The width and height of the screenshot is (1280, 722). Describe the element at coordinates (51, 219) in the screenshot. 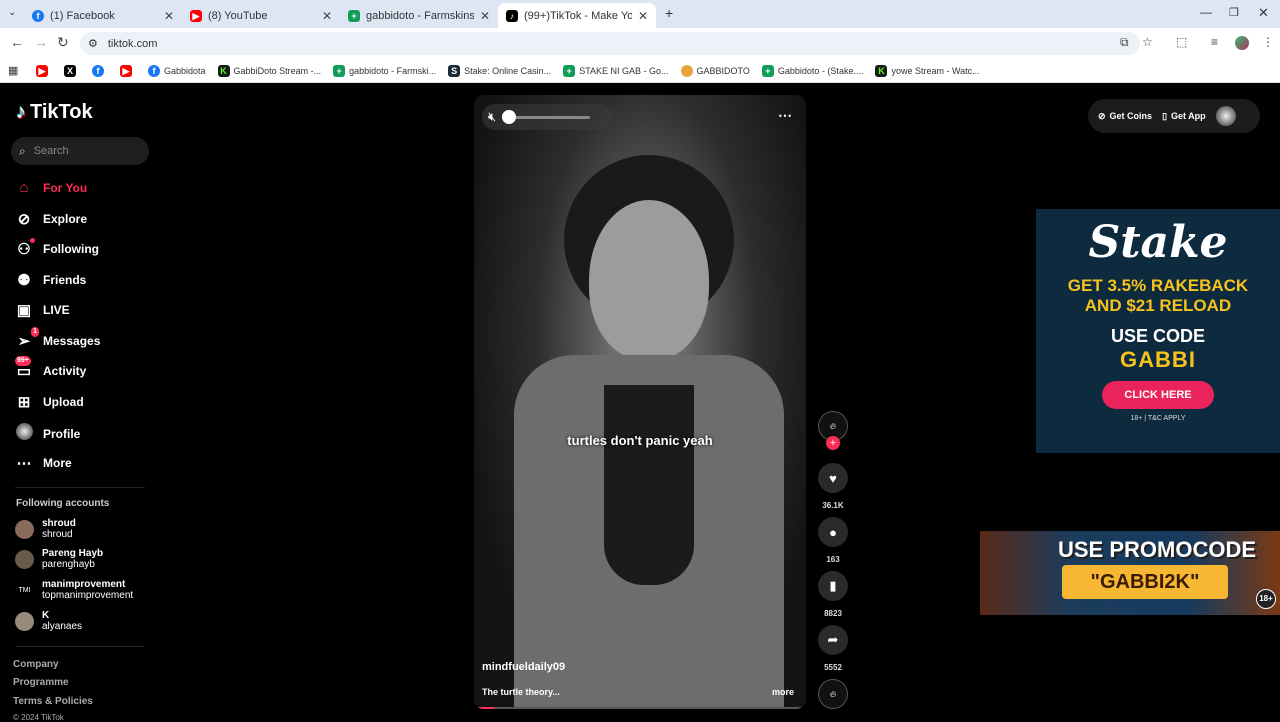

I see `nav-explore: ⊘ Explore` at that location.